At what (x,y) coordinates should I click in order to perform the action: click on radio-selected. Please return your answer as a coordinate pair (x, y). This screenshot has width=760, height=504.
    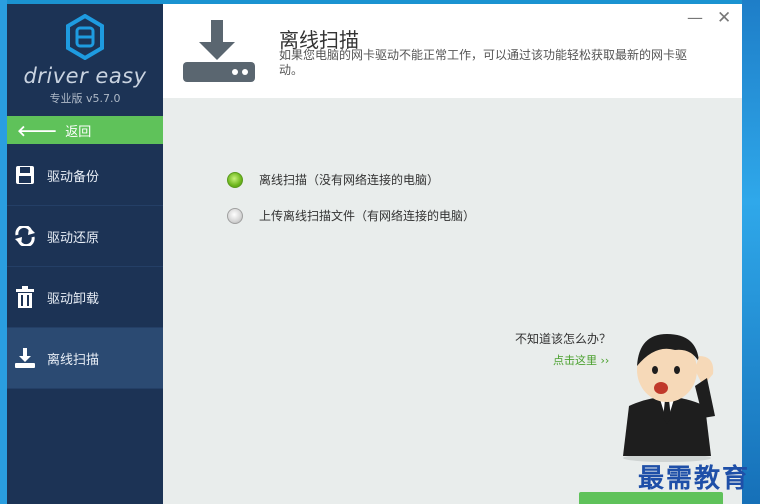
    Looking at the image, I should click on (235, 179).